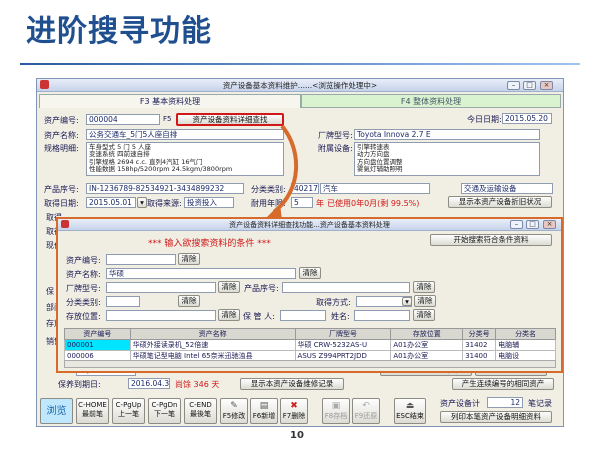  Describe the element at coordinates (540, 403) in the screenshot. I see `record-count-unit: 笔记录` at that location.